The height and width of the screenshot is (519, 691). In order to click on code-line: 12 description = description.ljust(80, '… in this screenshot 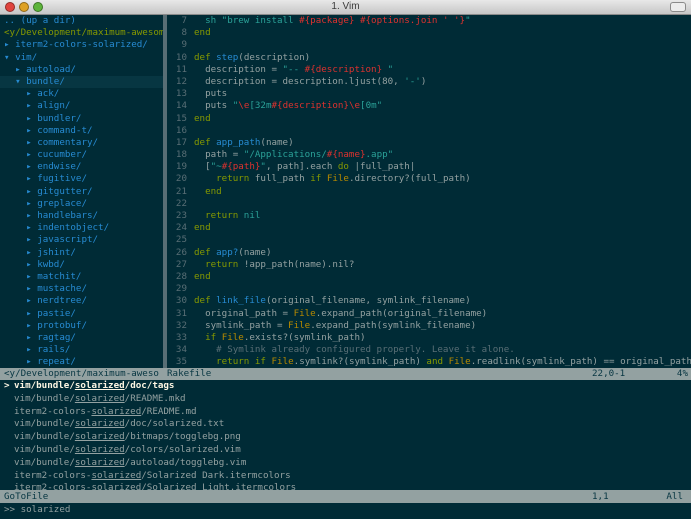, I will do `click(429, 82)`.